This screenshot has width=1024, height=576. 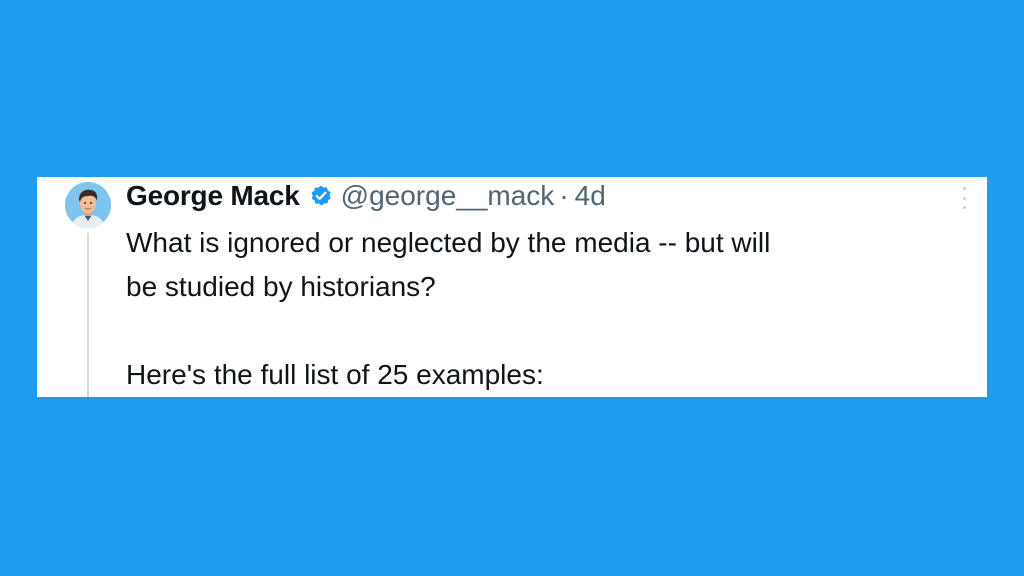 I want to click on more-options-icon, so click(x=964, y=198).